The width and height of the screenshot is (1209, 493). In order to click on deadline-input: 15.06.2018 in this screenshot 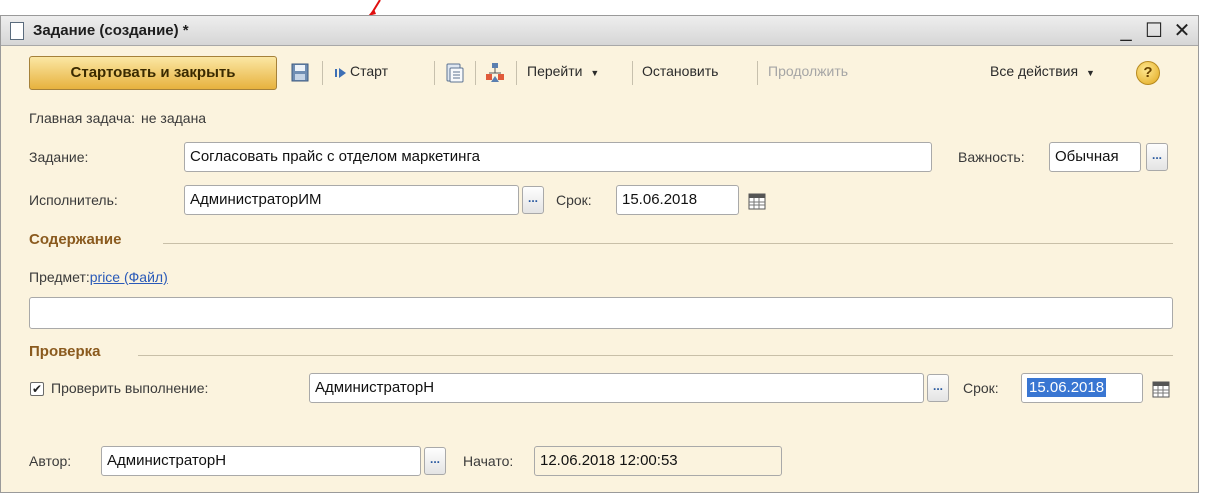, I will do `click(677, 200)`.